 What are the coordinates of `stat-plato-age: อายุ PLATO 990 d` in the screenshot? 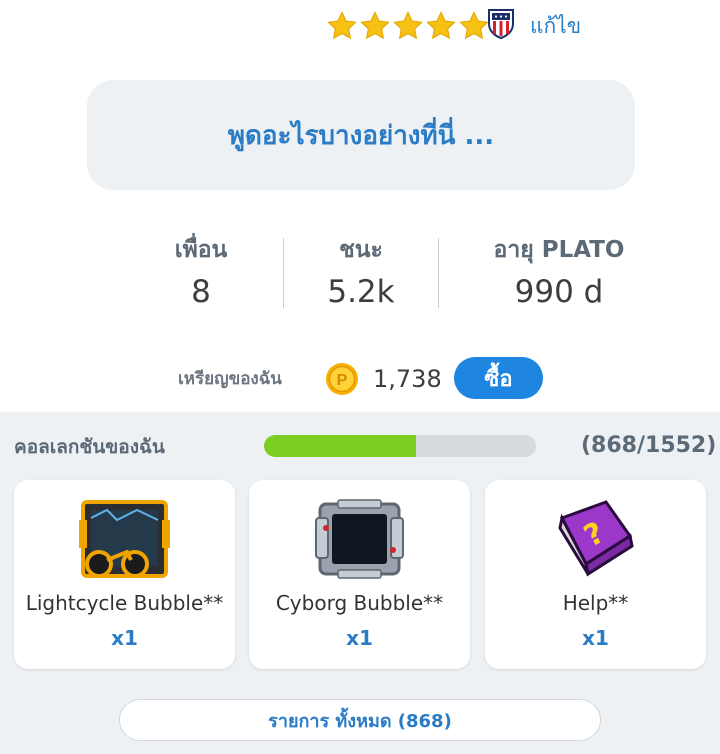 It's located at (559, 273).